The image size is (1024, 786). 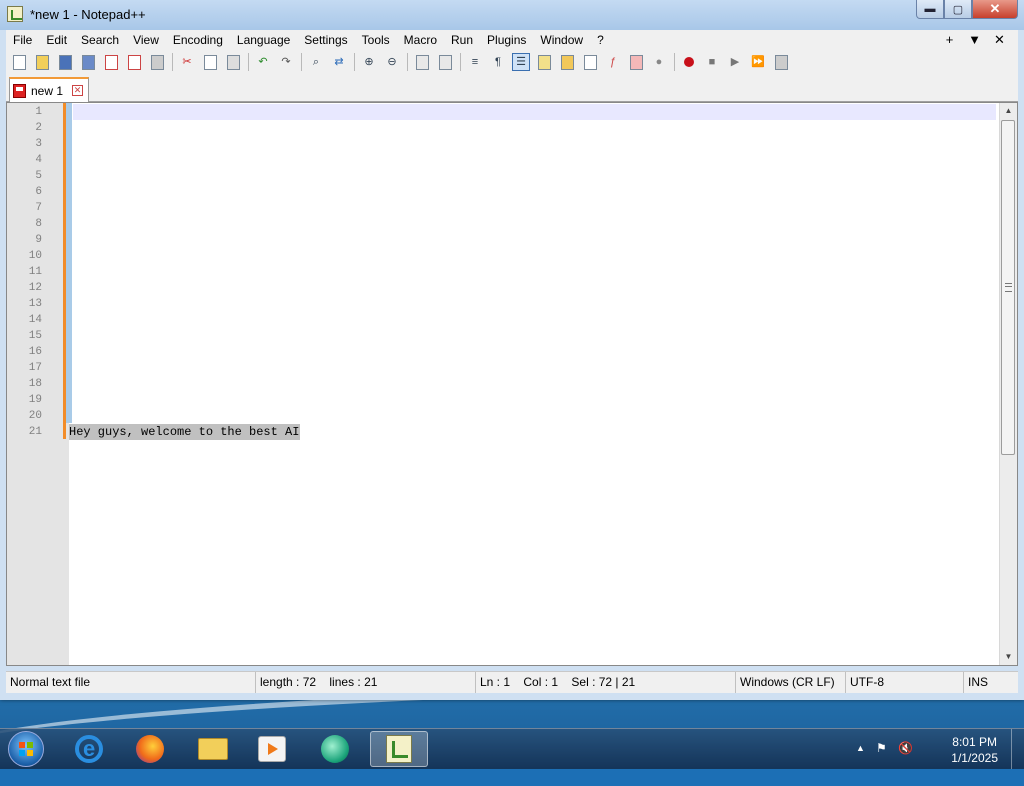 I want to click on close-button: ✕, so click(x=995, y=9).